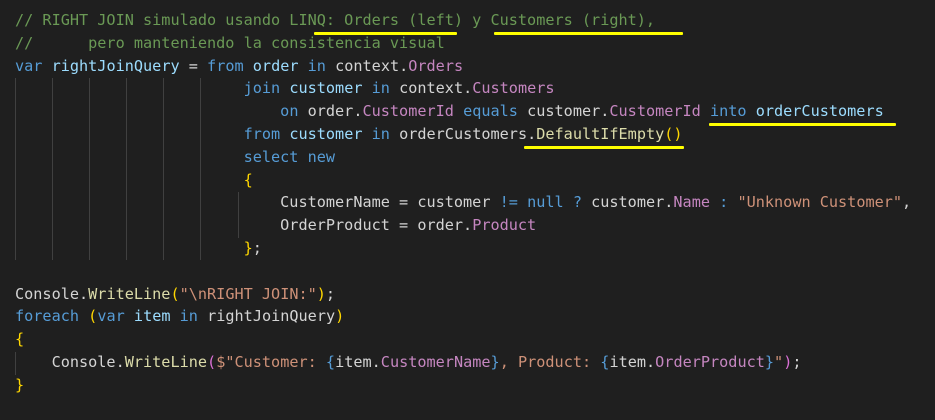 This screenshot has width=935, height=420. What do you see at coordinates (907, 202) in the screenshot?
I see `code-token: ,` at bounding box center [907, 202].